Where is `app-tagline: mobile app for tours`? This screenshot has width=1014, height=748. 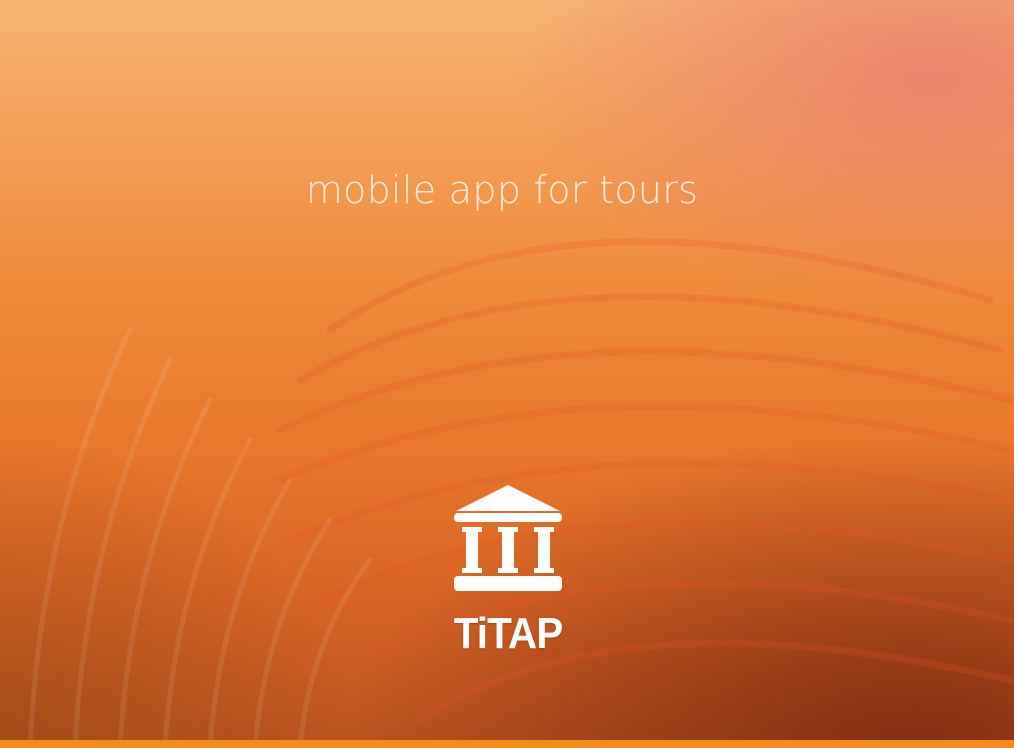
app-tagline: mobile app for tours is located at coordinates (502, 190).